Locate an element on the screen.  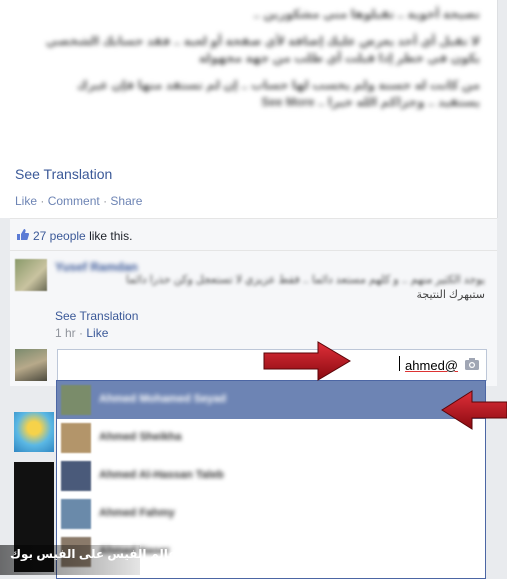
text-caret is located at coordinates (399, 363).